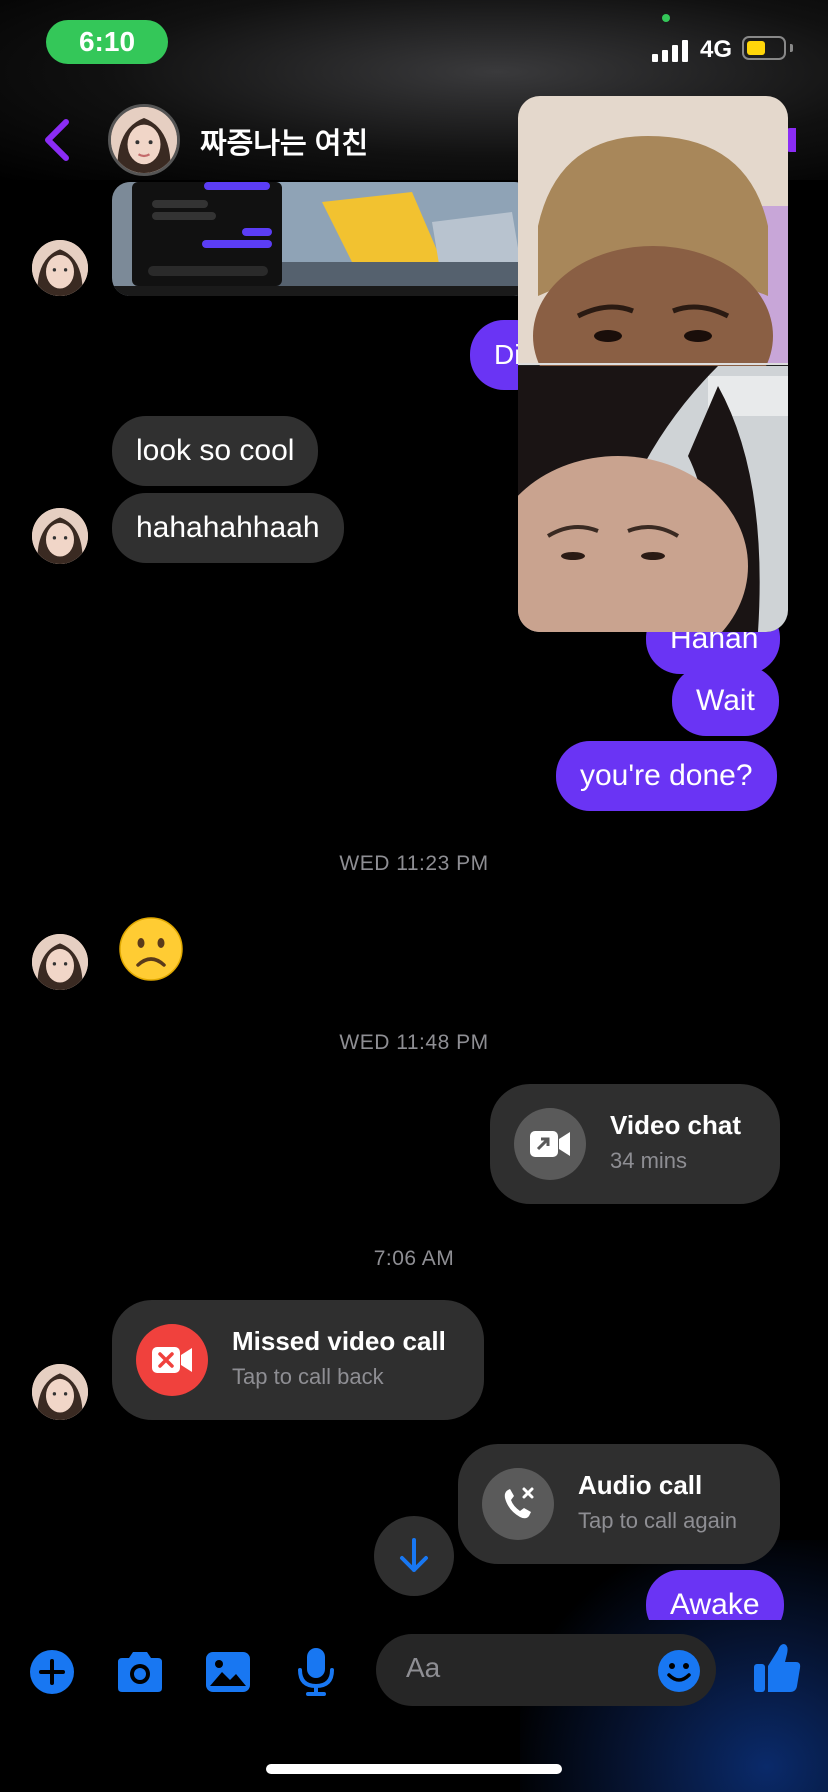 Image resolution: width=828 pixels, height=1792 pixels. I want to click on video-feed-image, so click(653, 364).